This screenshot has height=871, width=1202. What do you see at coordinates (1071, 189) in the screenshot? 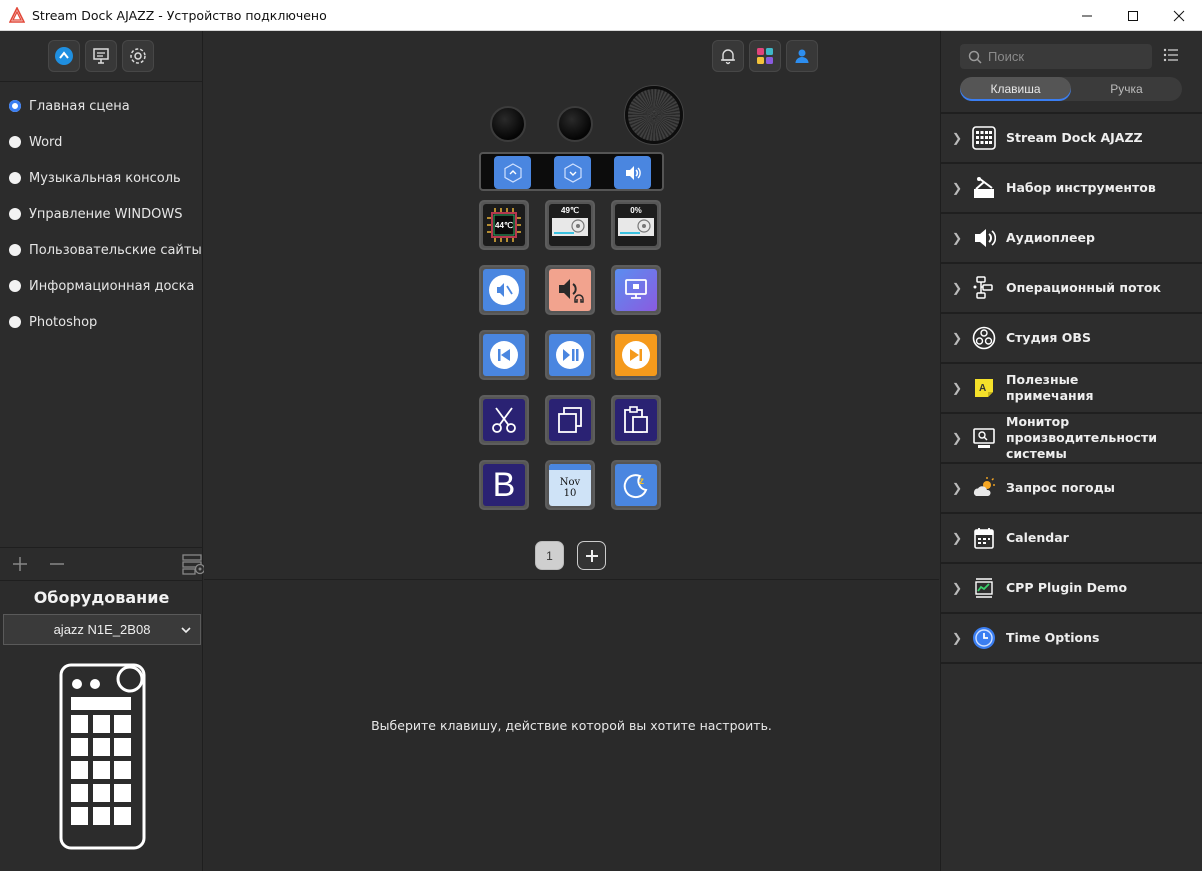
I see `category-toolbox: ❯ Набор инструментов` at bounding box center [1071, 189].